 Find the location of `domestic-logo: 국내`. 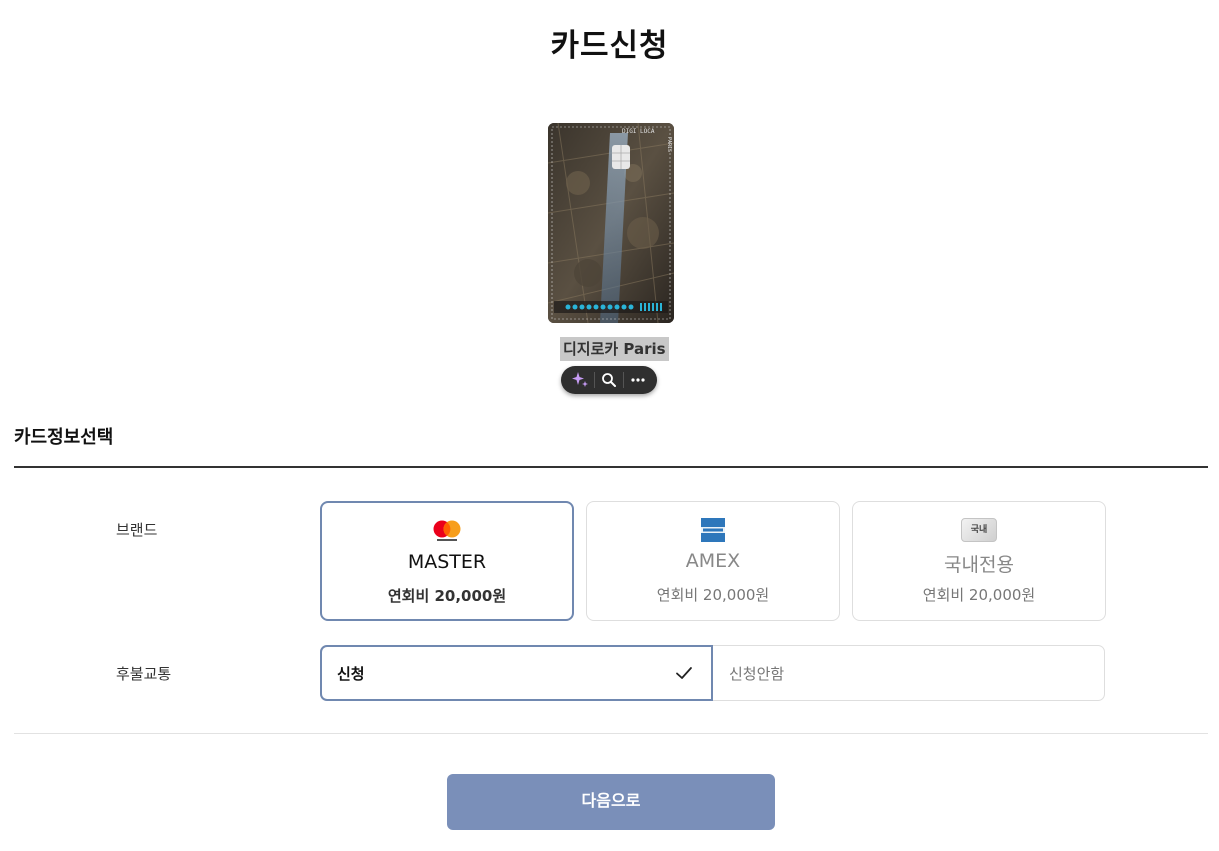

domestic-logo: 국내 is located at coordinates (979, 530).